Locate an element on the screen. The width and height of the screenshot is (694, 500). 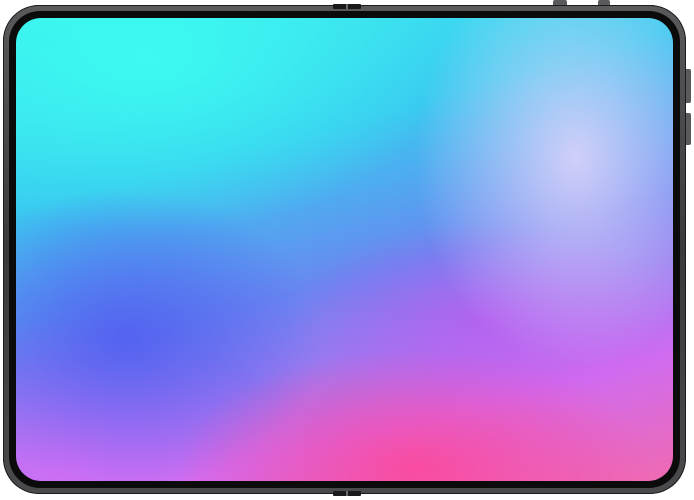
bottom-hinge is located at coordinates (347, 493).